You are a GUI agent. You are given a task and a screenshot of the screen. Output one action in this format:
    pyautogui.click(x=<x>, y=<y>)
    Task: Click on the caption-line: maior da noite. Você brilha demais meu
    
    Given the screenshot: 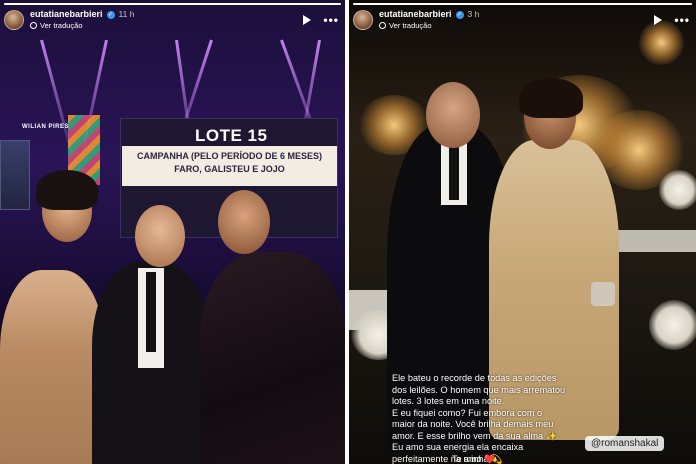 What is the action you would take?
    pyautogui.click(x=473, y=424)
    